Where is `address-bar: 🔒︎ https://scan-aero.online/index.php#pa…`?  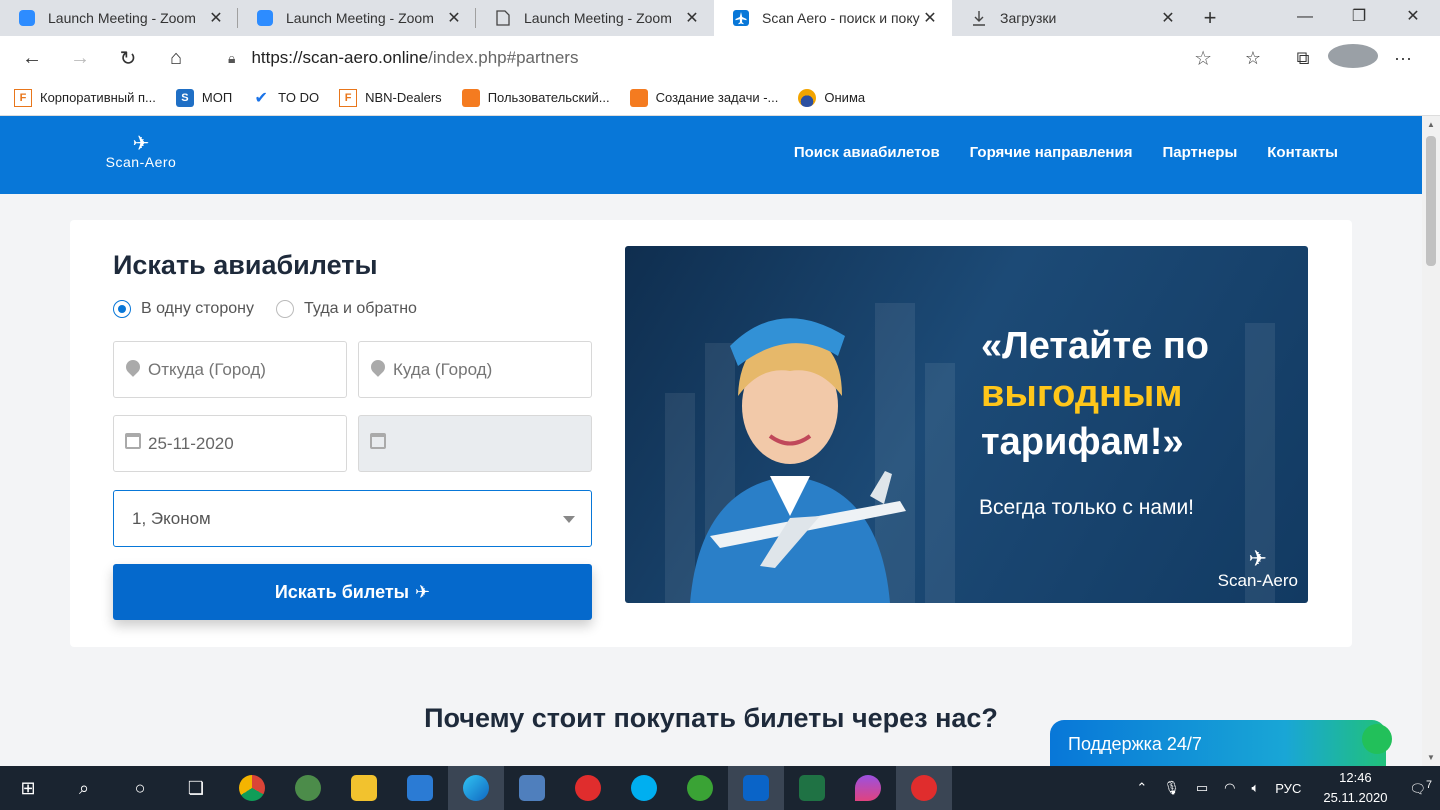 address-bar: 🔒︎ https://scan-aero.online/index.php#pa… is located at coordinates (717, 58).